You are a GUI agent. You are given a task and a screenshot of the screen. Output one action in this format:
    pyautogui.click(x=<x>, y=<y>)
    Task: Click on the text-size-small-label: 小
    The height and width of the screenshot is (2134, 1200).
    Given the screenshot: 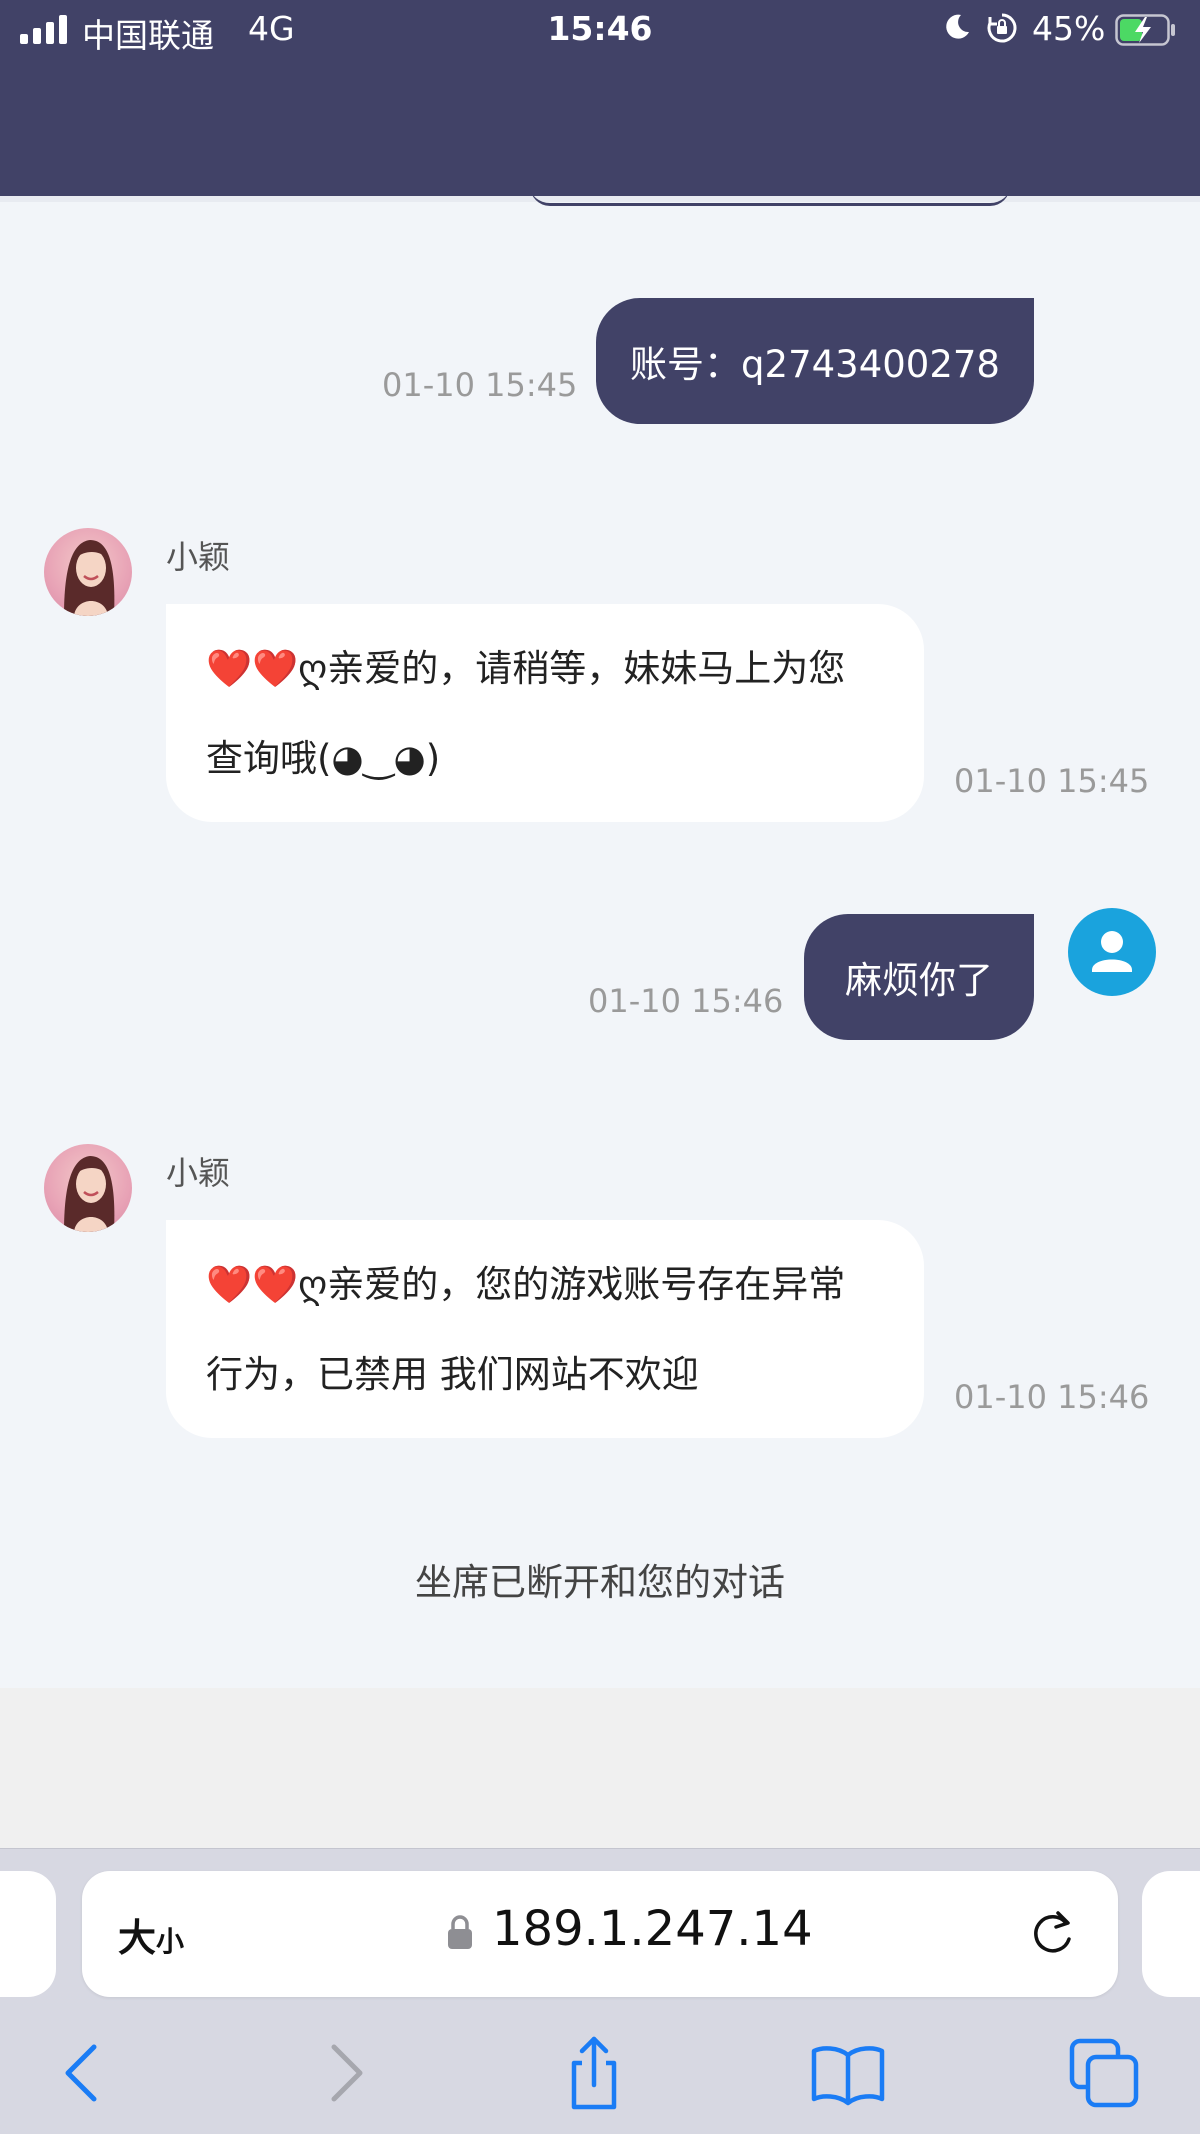 What is the action you would take?
    pyautogui.click(x=170, y=1941)
    